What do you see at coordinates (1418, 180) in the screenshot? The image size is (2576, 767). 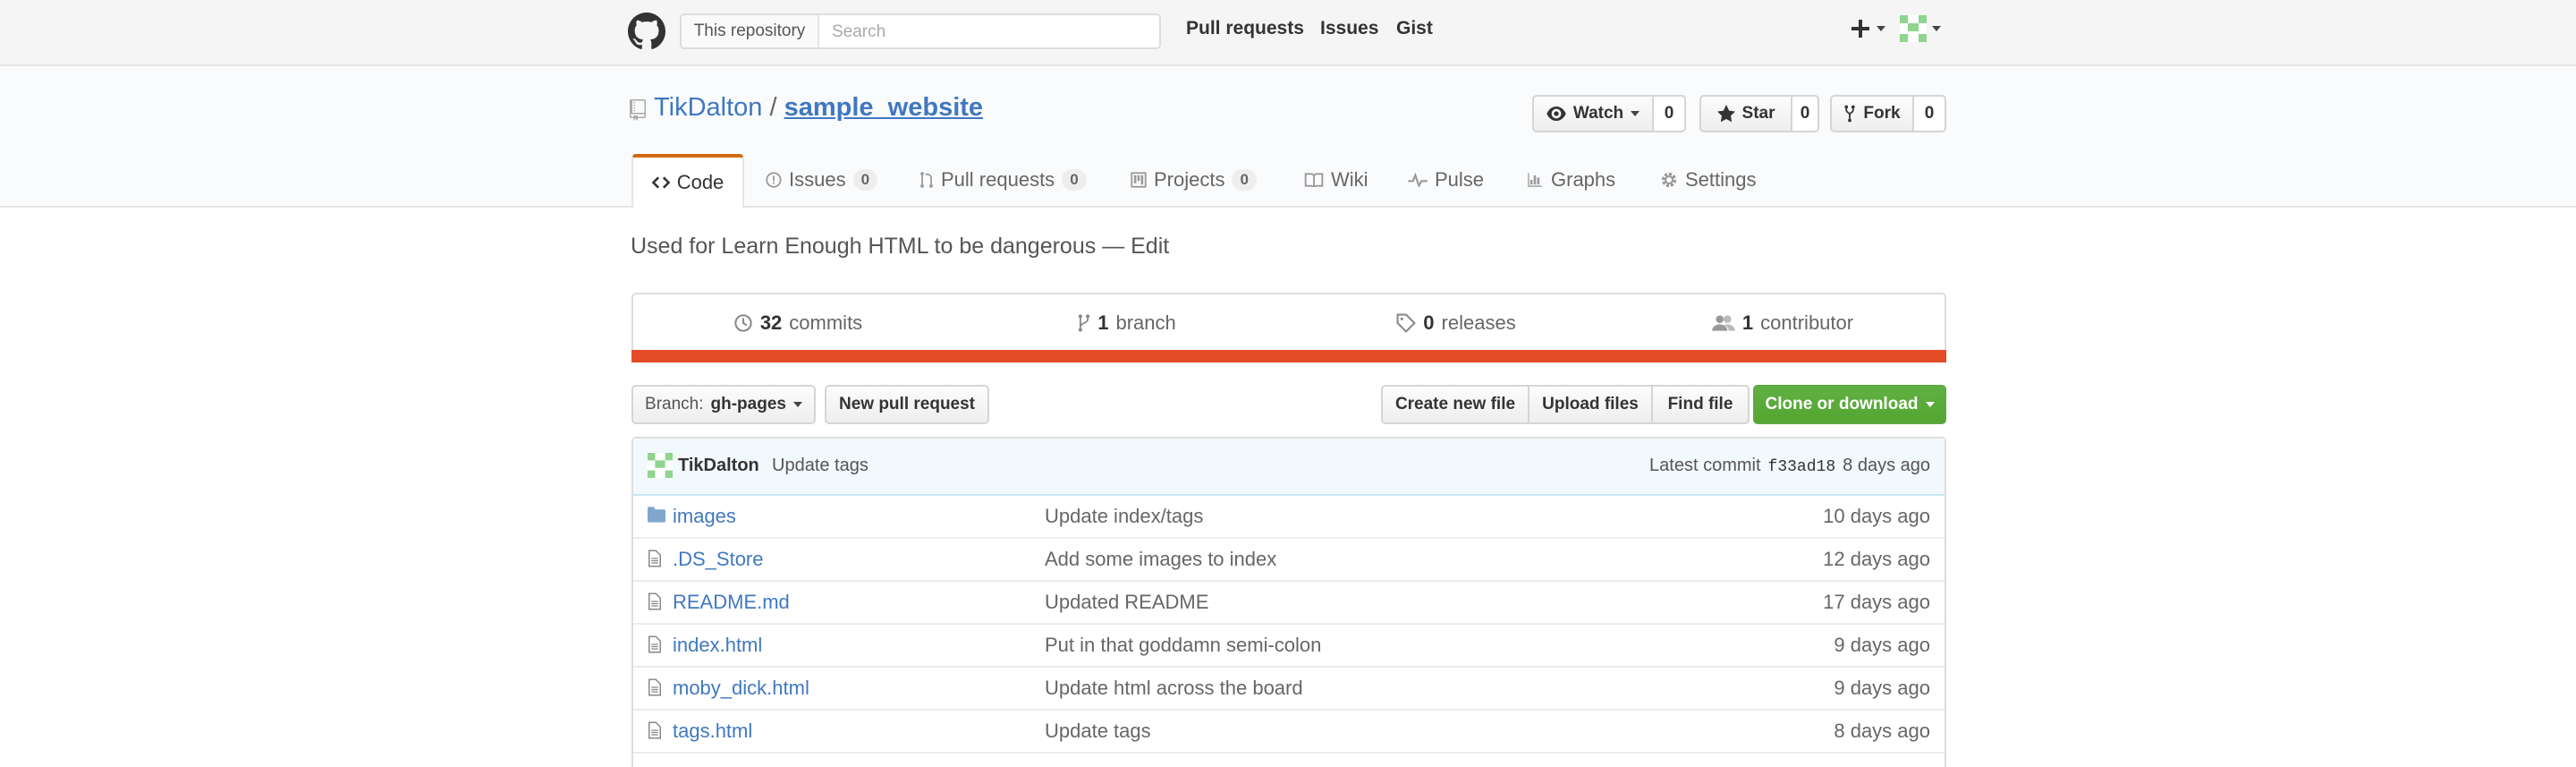 I see `pulse-icon` at bounding box center [1418, 180].